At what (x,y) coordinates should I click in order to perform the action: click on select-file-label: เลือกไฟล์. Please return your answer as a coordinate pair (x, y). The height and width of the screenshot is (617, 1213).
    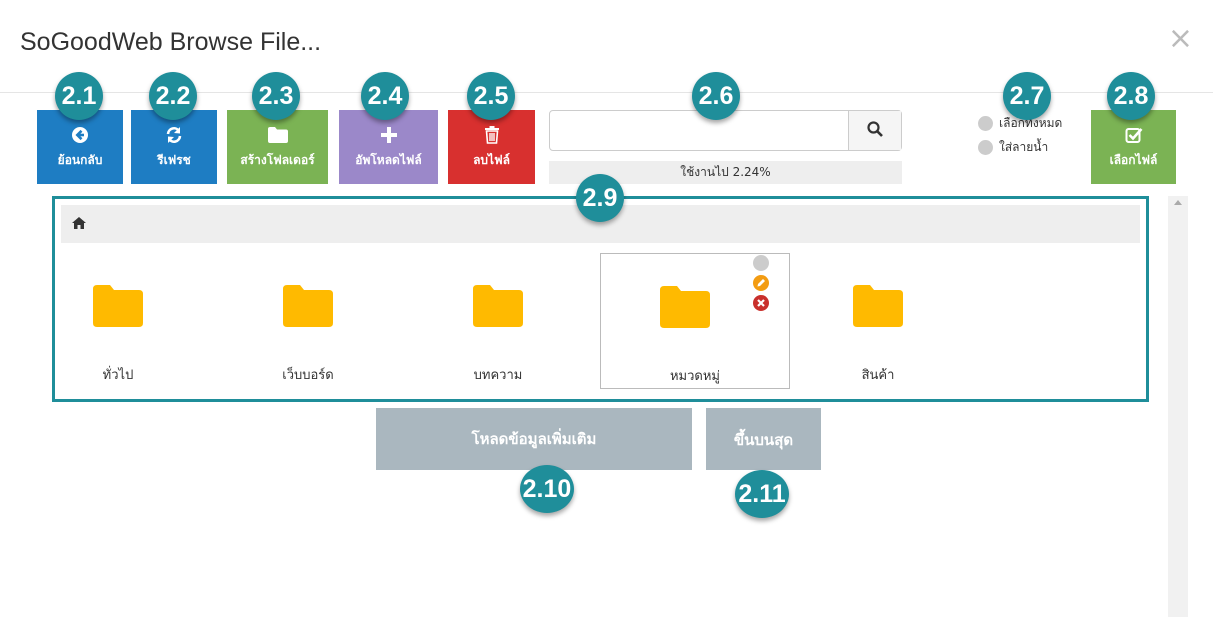
    Looking at the image, I should click on (1133, 159).